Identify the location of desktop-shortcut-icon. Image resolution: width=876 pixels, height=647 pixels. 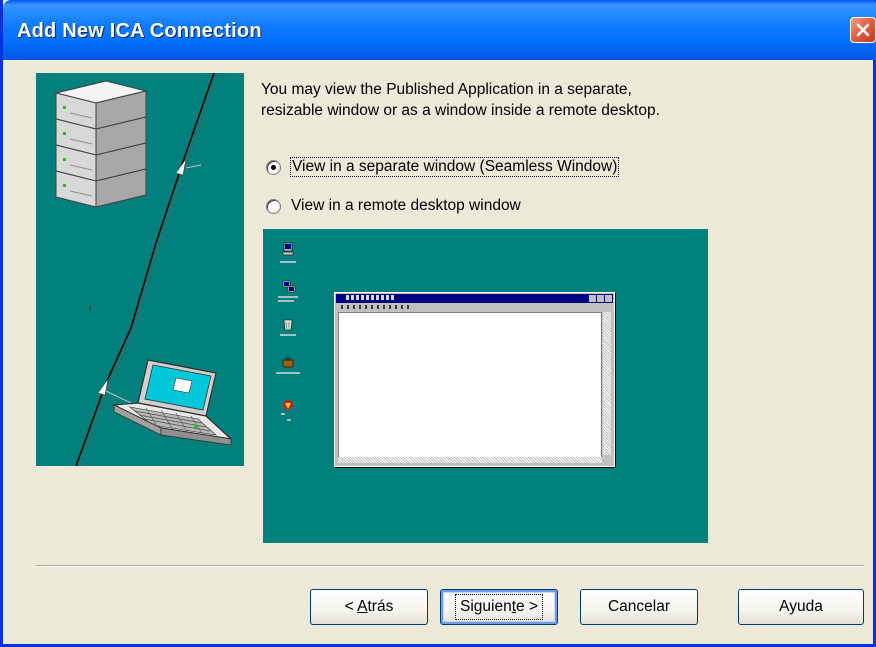
(287, 410).